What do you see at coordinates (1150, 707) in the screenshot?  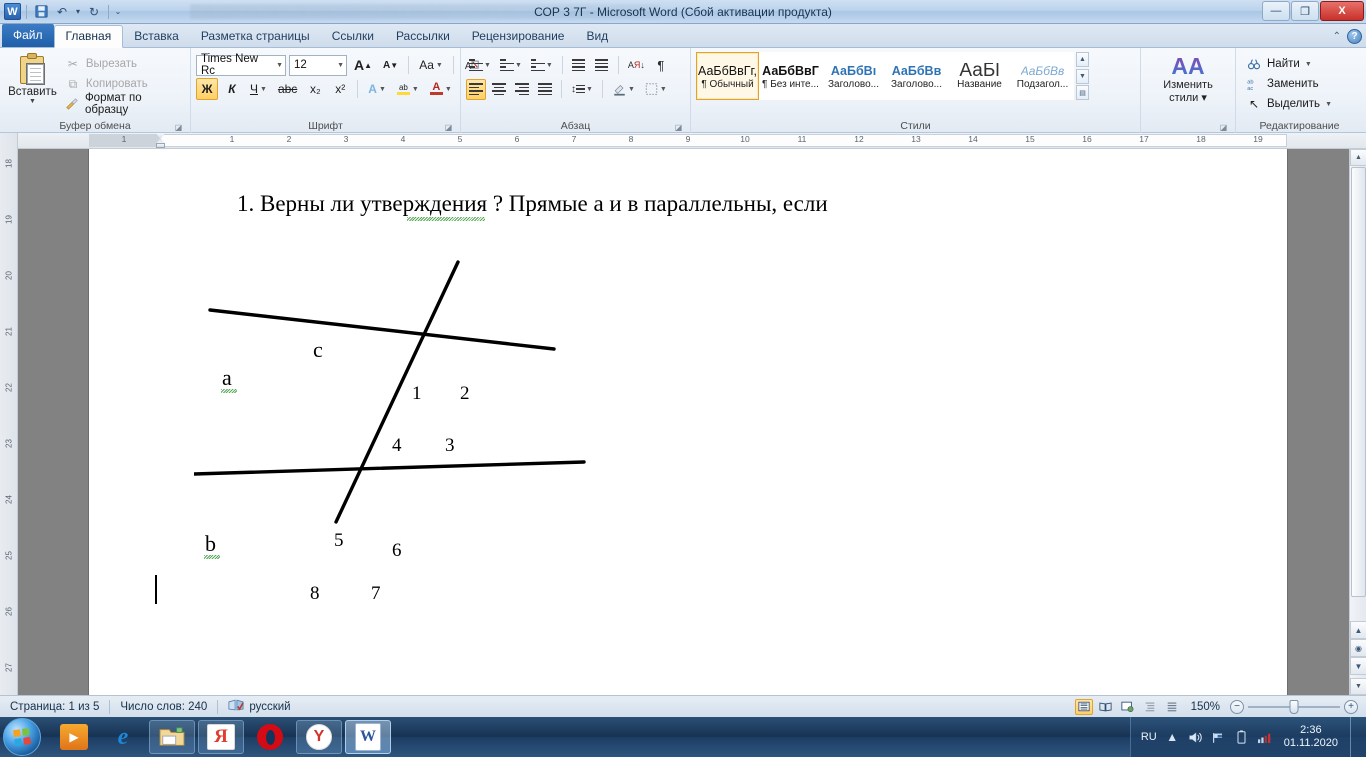 I see `view-outline-button` at bounding box center [1150, 707].